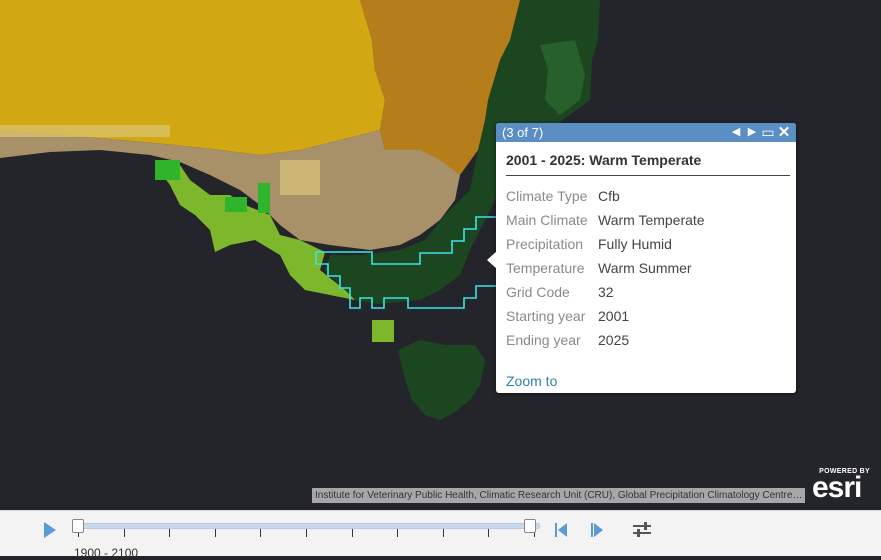 Image resolution: width=881 pixels, height=560 pixels. I want to click on attribute-row: Starting year 2001, so click(605, 316).